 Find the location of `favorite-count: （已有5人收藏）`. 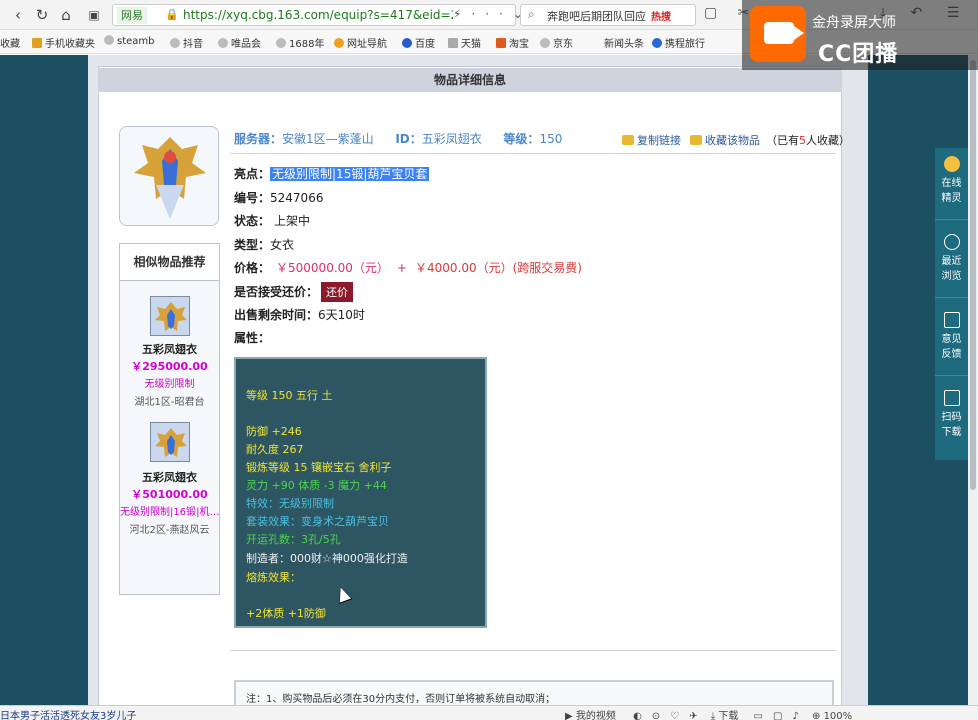

favorite-count: （已有5人收藏） is located at coordinates (808, 140).